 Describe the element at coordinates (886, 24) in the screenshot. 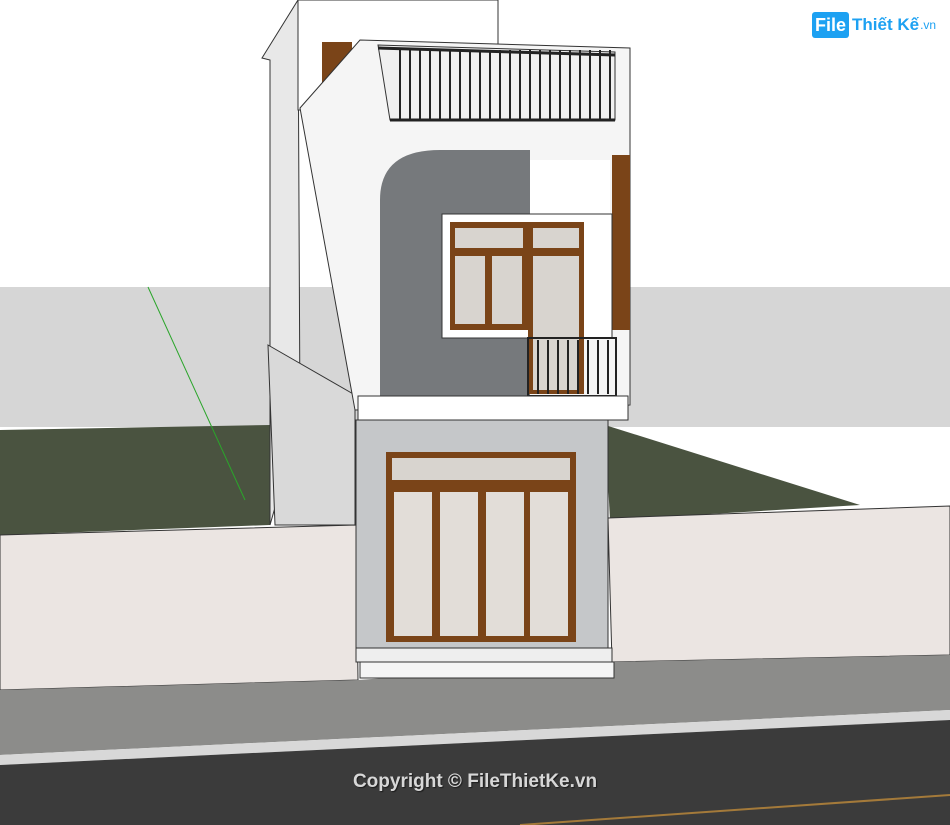

I see `logo-word: Thiết Kế` at that location.